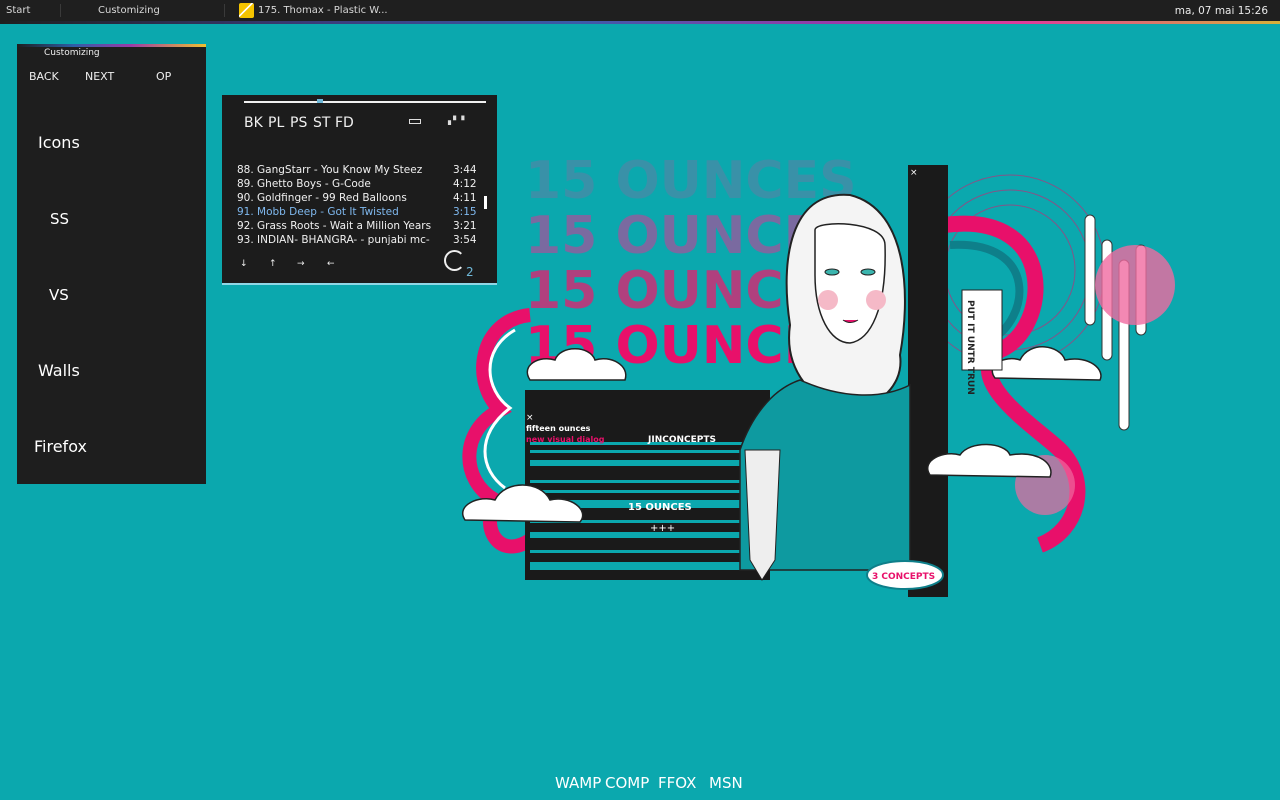 Image resolution: width=1280 pixels, height=800 pixels. What do you see at coordinates (298, 123) in the screenshot?
I see `pause-control: PS` at bounding box center [298, 123].